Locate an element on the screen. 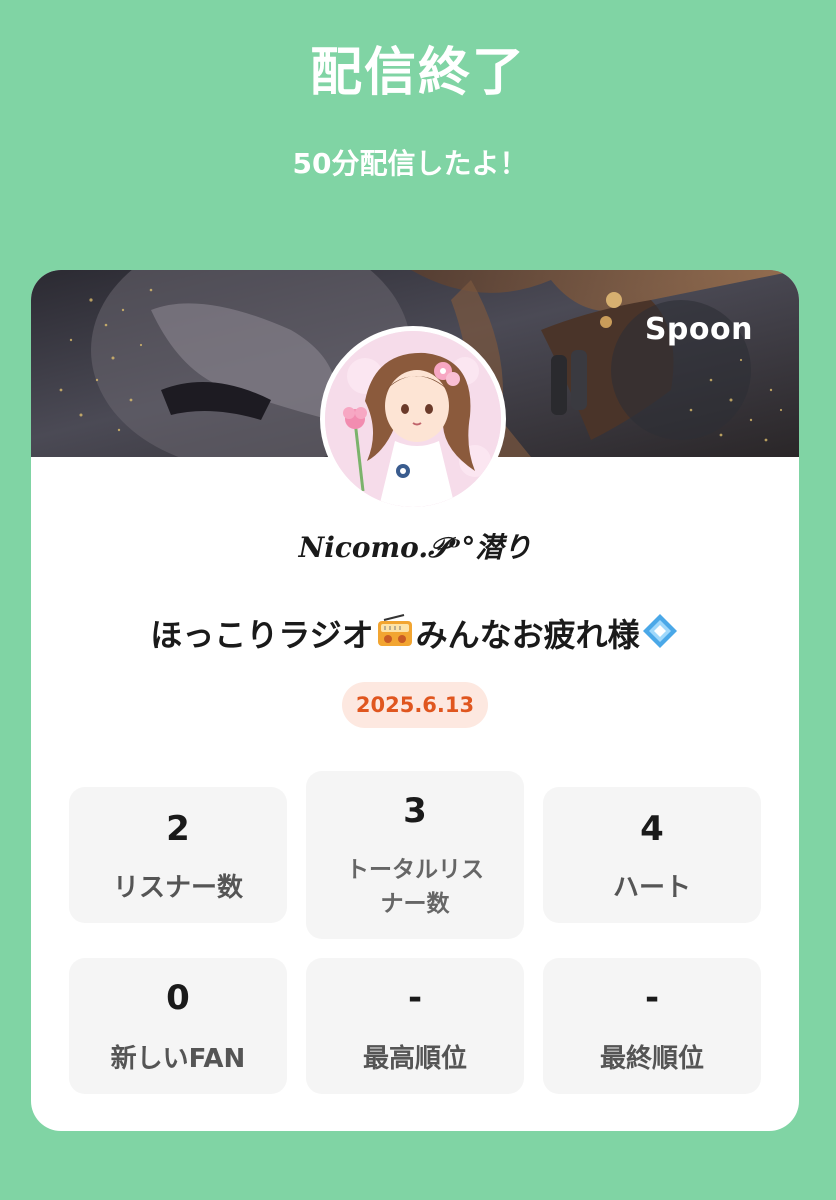 The height and width of the screenshot is (1200, 836). stat-best-rank: - 最高順位 is located at coordinates (415, 1026).